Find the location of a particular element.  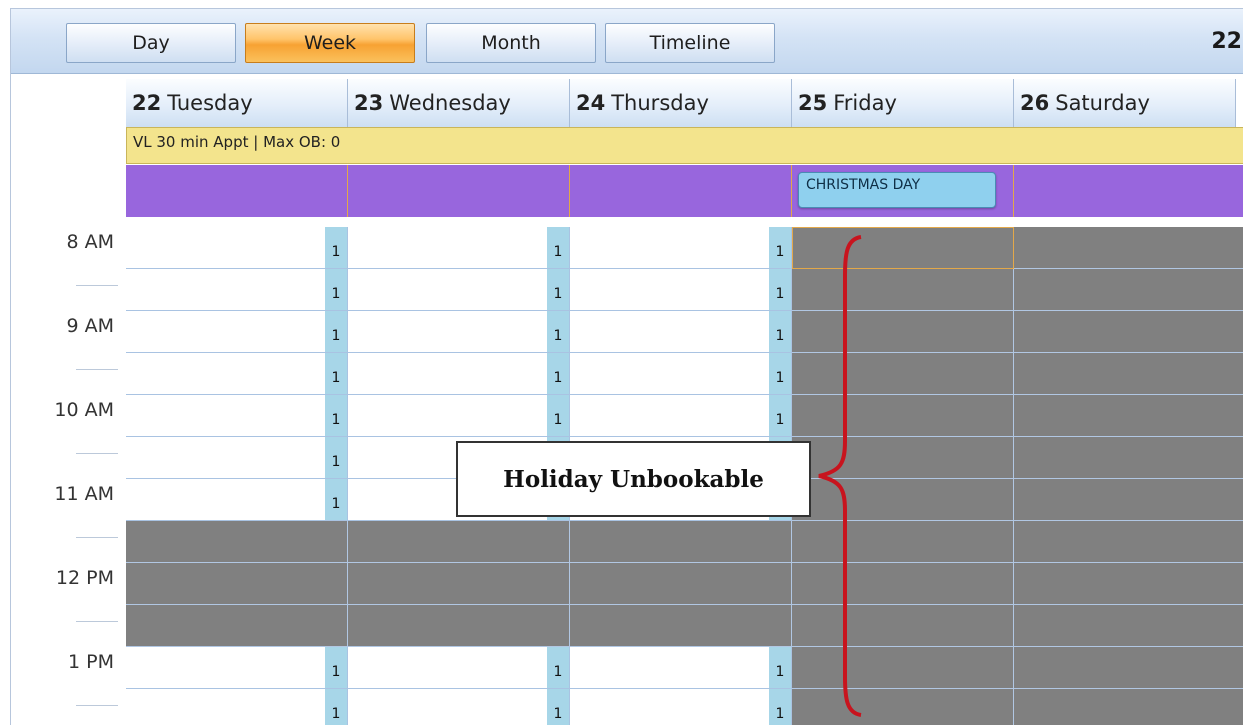

view-month-button: Month is located at coordinates (511, 43).